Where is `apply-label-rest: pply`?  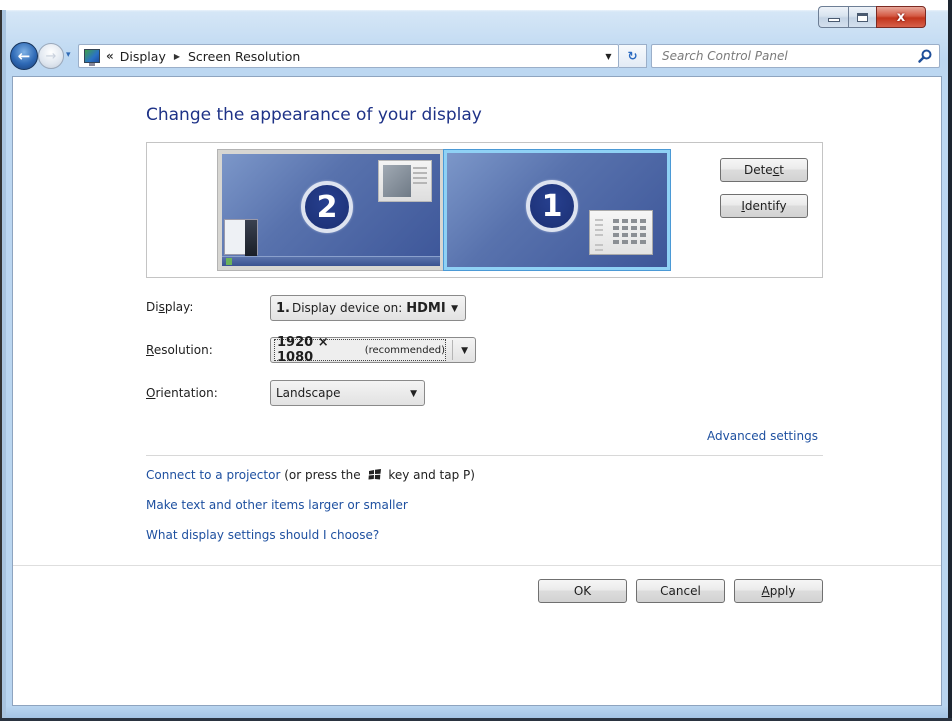 apply-label-rest: pply is located at coordinates (782, 591).